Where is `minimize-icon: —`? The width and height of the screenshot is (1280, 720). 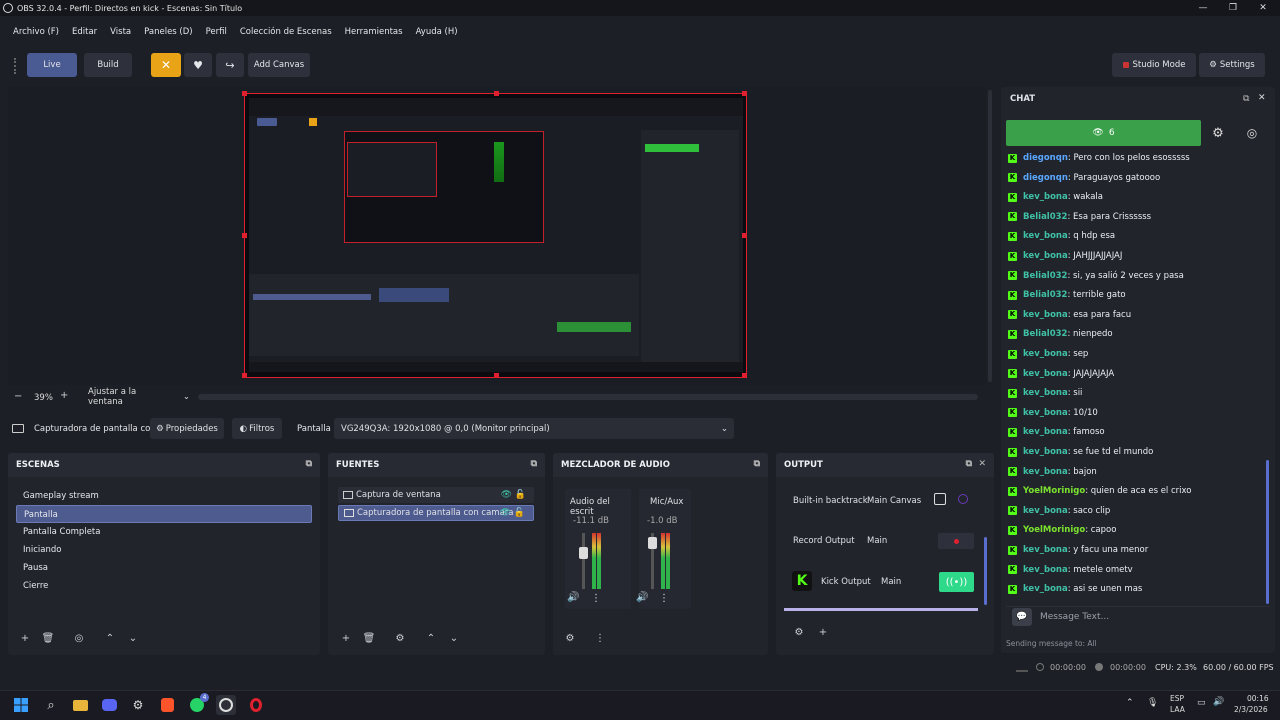 minimize-icon: — is located at coordinates (1203, 8).